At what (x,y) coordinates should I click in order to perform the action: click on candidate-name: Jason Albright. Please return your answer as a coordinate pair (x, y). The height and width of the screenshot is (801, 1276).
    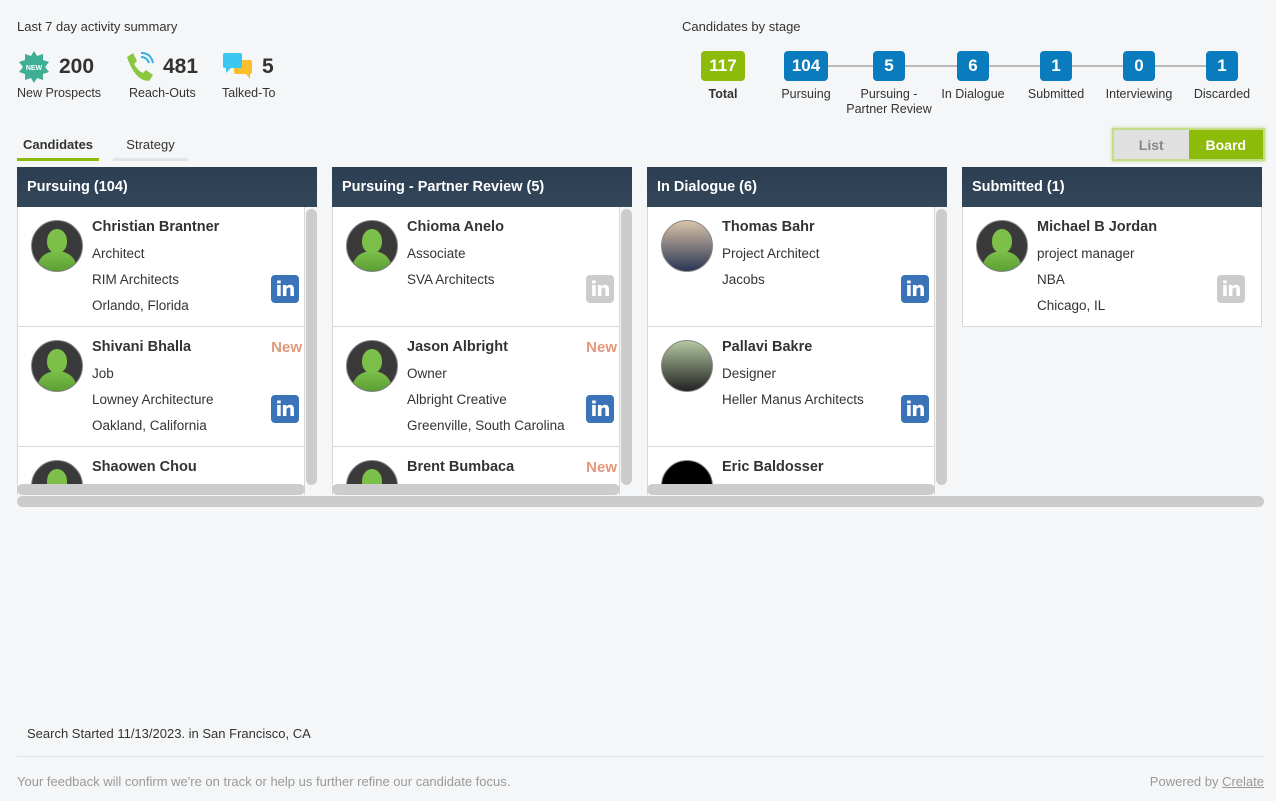
    Looking at the image, I should click on (457, 347).